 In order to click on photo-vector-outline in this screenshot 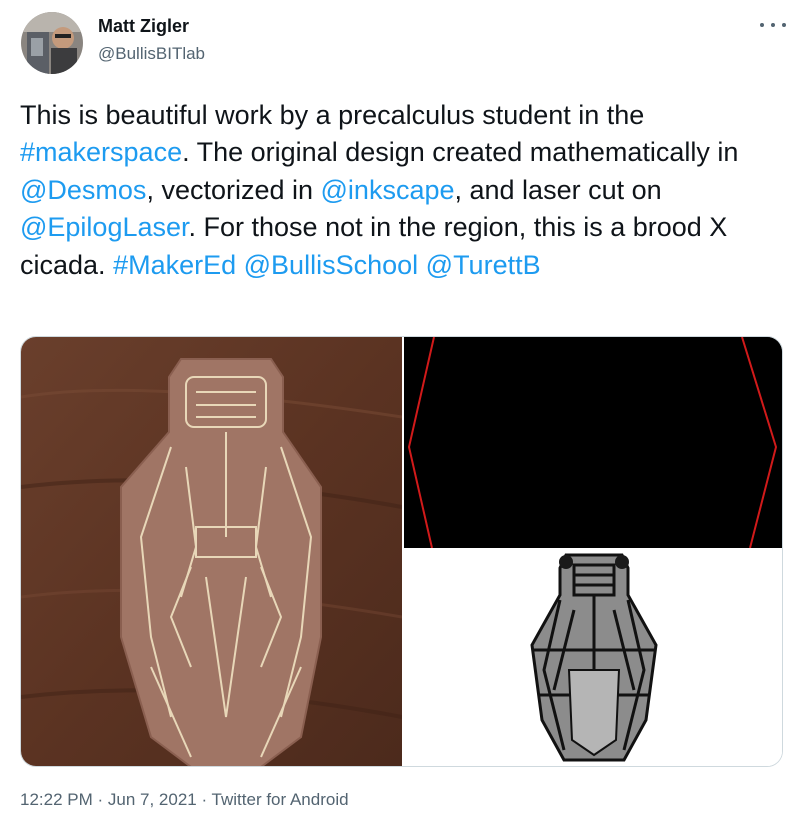, I will do `click(593, 442)`.